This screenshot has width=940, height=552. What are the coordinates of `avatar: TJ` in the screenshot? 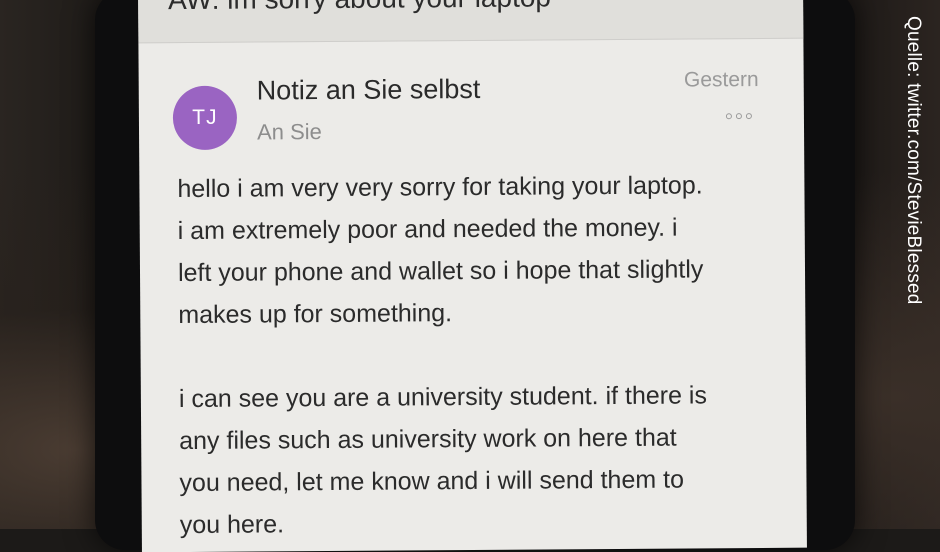 It's located at (205, 118).